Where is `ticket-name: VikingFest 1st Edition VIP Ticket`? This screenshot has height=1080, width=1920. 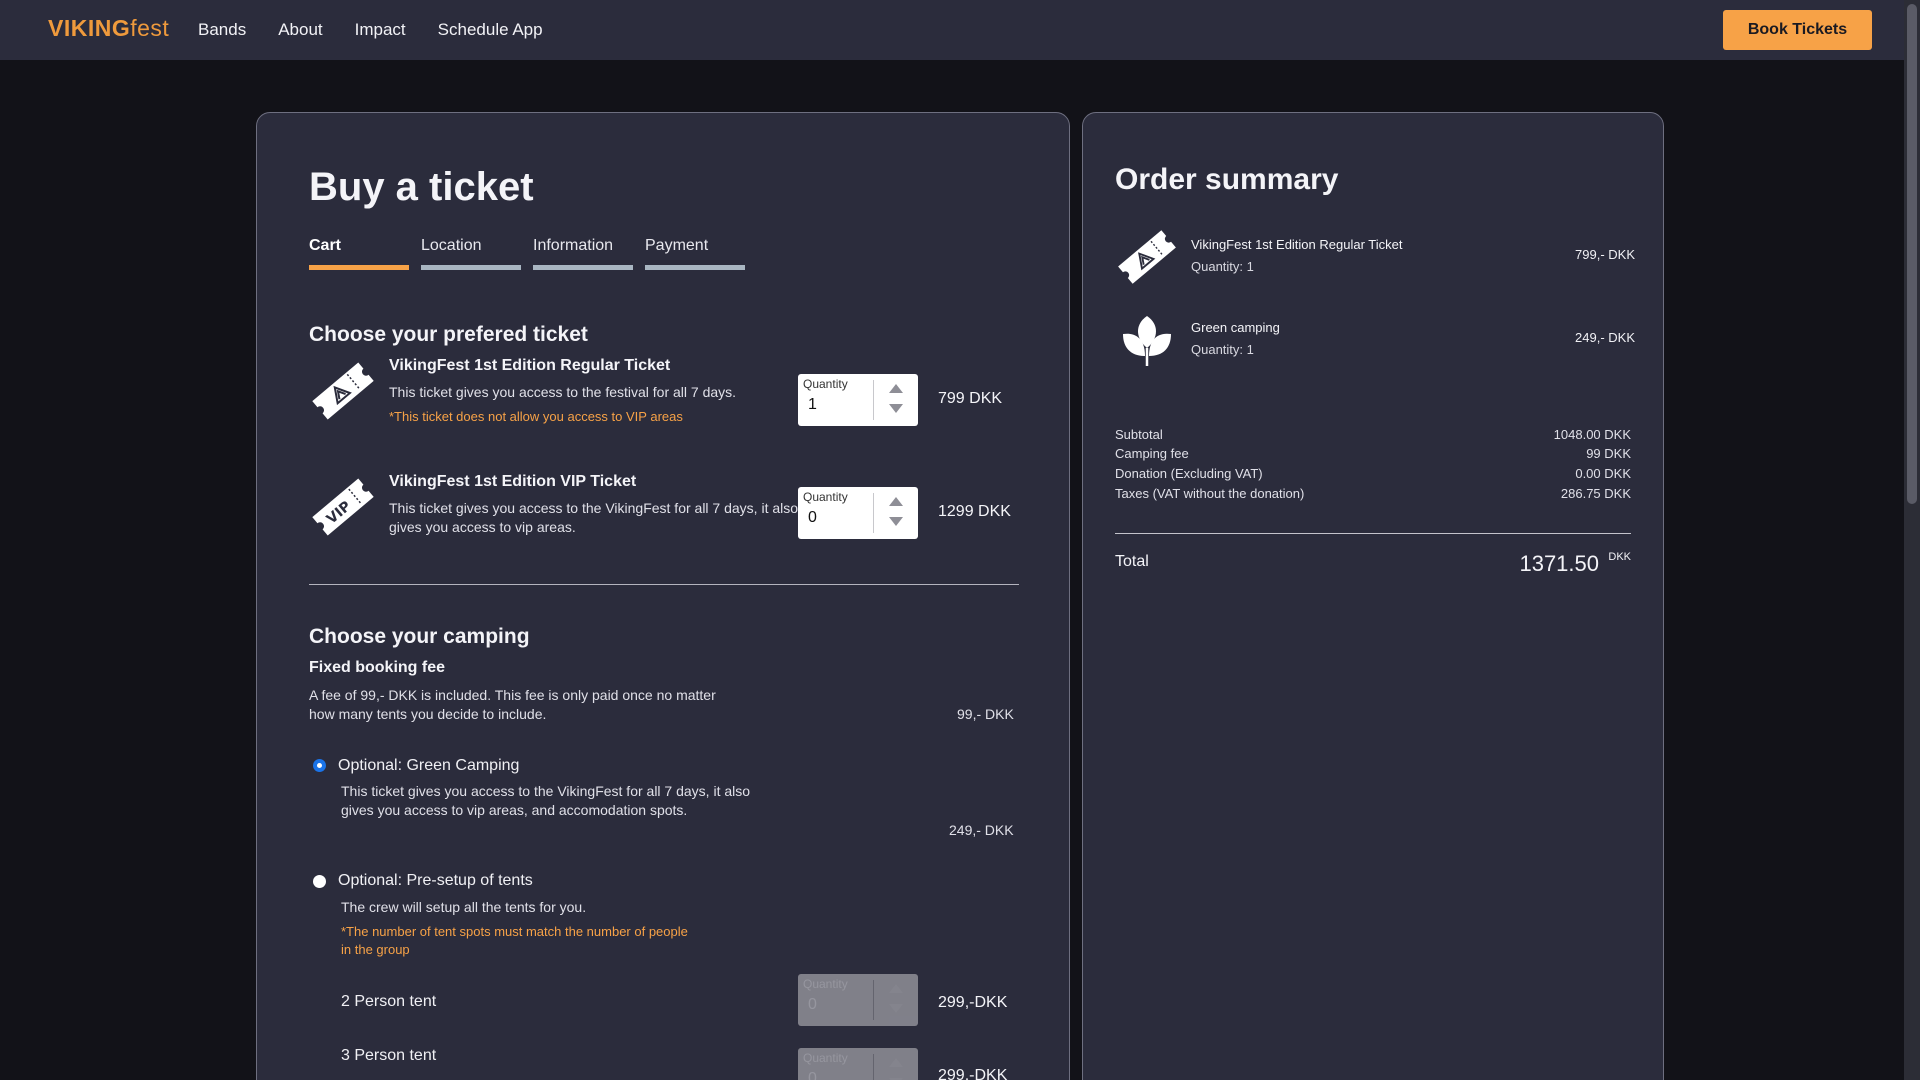
ticket-name: VikingFest 1st Edition VIP Ticket is located at coordinates (513, 481).